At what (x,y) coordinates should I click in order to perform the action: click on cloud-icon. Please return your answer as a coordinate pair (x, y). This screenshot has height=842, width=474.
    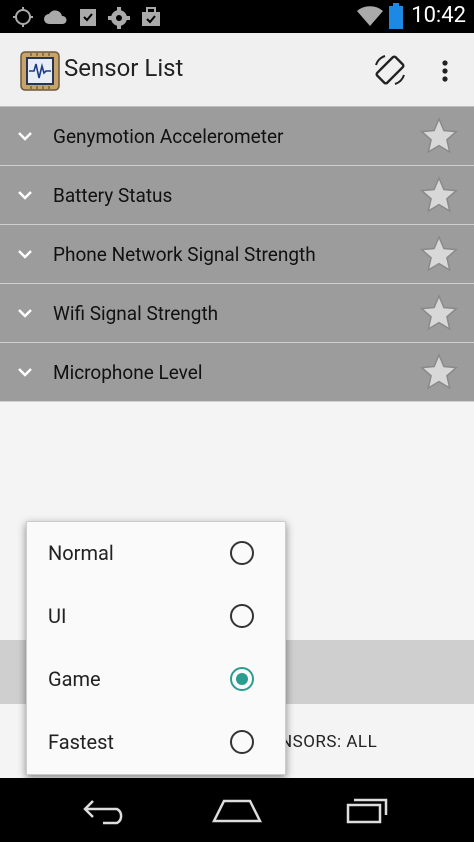
    Looking at the image, I should click on (55, 17).